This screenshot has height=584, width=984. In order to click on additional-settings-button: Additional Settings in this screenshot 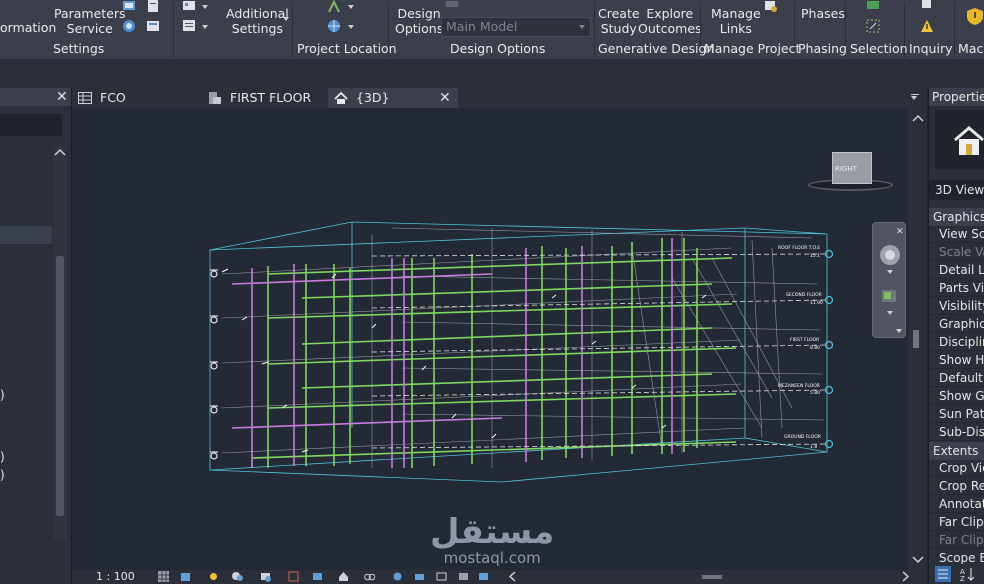, I will do `click(257, 21)`.